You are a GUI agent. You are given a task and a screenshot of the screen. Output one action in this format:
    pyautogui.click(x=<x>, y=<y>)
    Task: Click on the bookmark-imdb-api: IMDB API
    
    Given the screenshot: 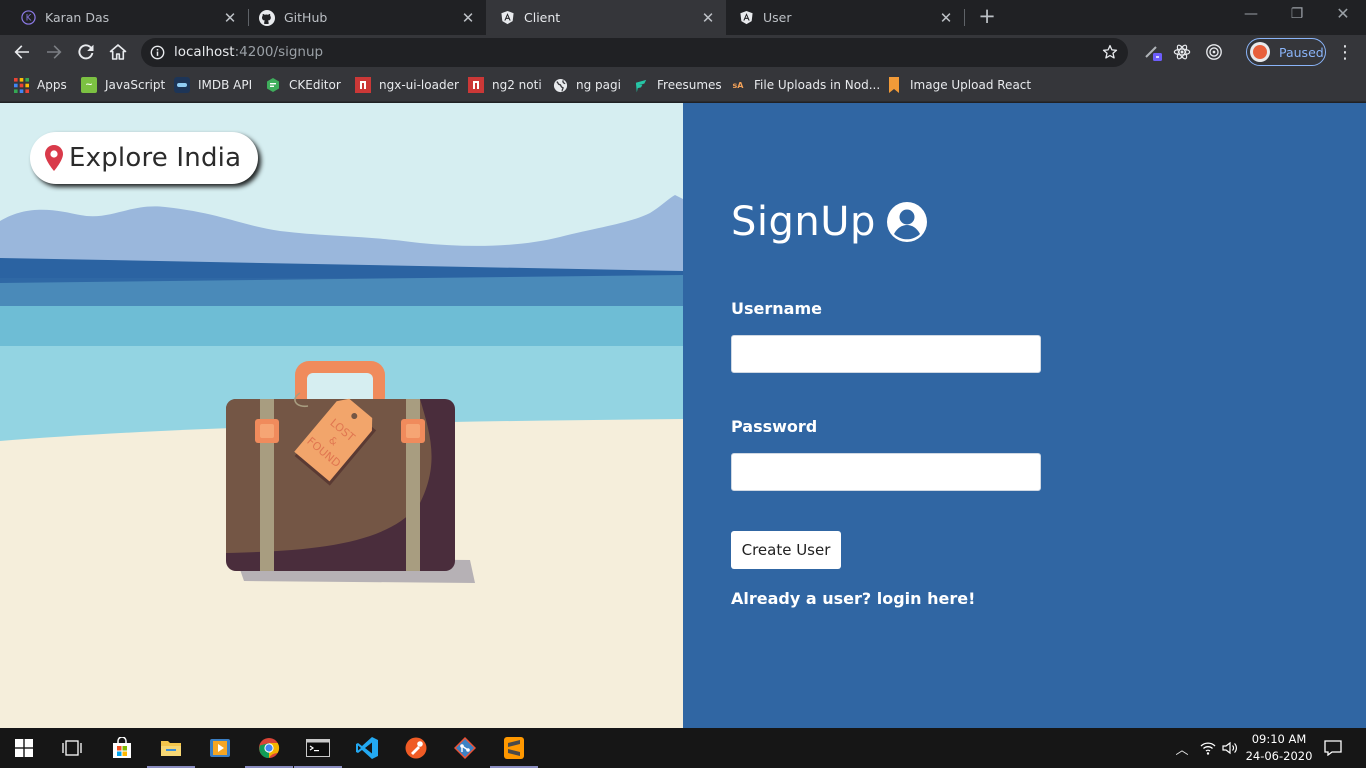 What is the action you would take?
    pyautogui.click(x=213, y=85)
    